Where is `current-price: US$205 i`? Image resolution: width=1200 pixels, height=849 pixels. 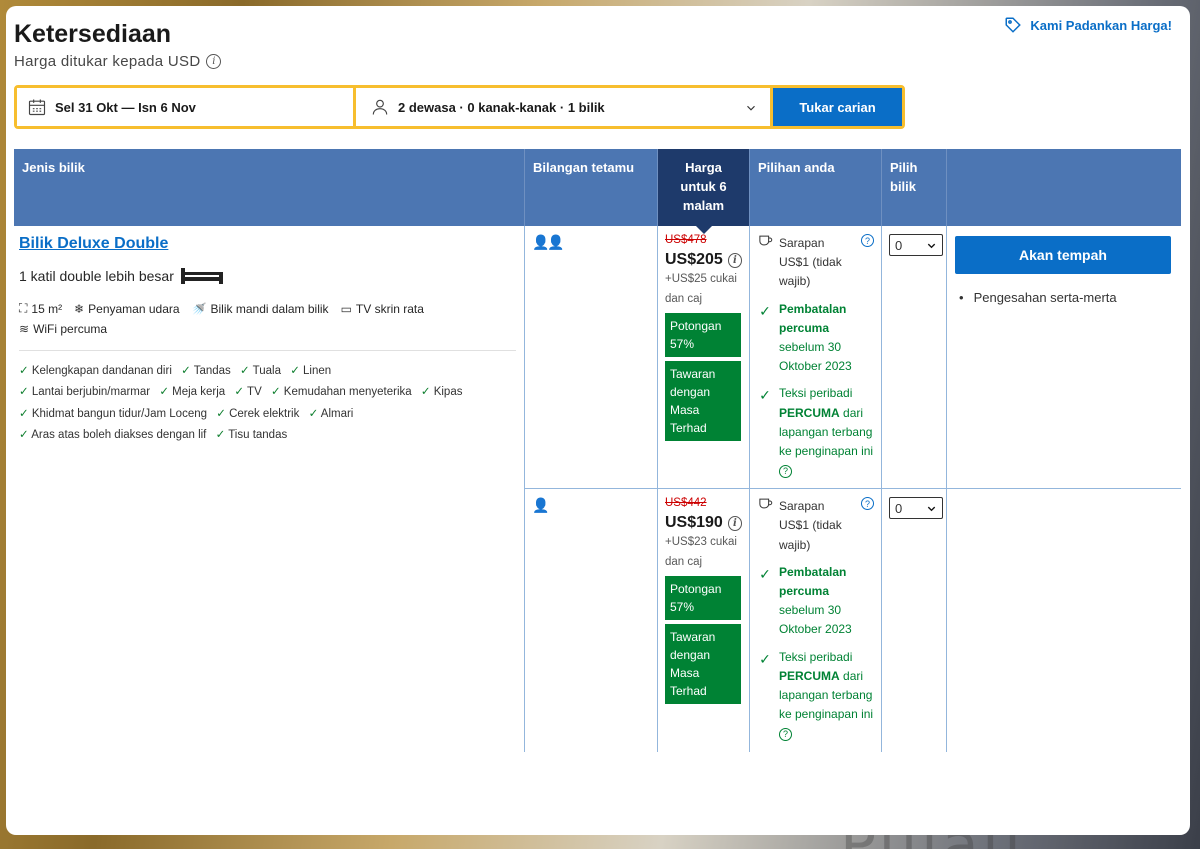 current-price: US$205 i is located at coordinates (703, 260).